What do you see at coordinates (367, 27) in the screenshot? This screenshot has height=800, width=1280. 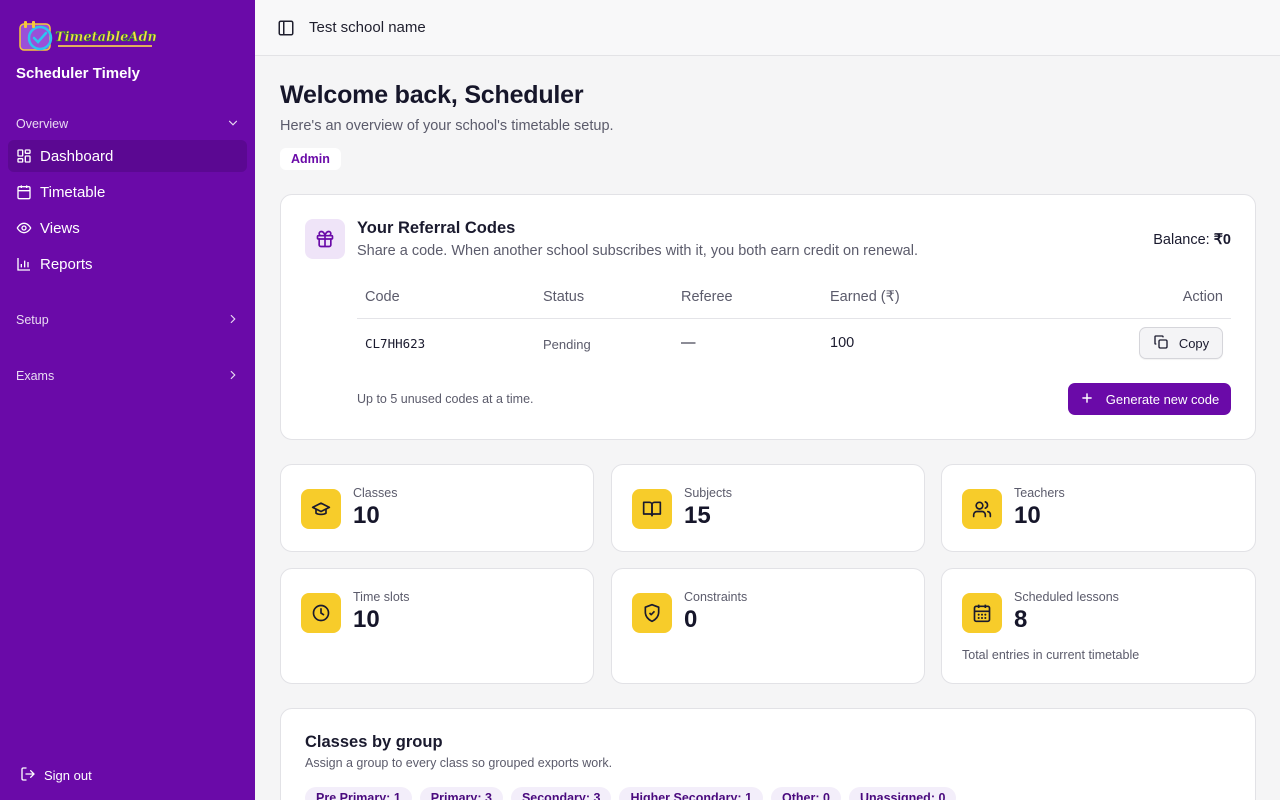 I see `school-name: Test school name` at bounding box center [367, 27].